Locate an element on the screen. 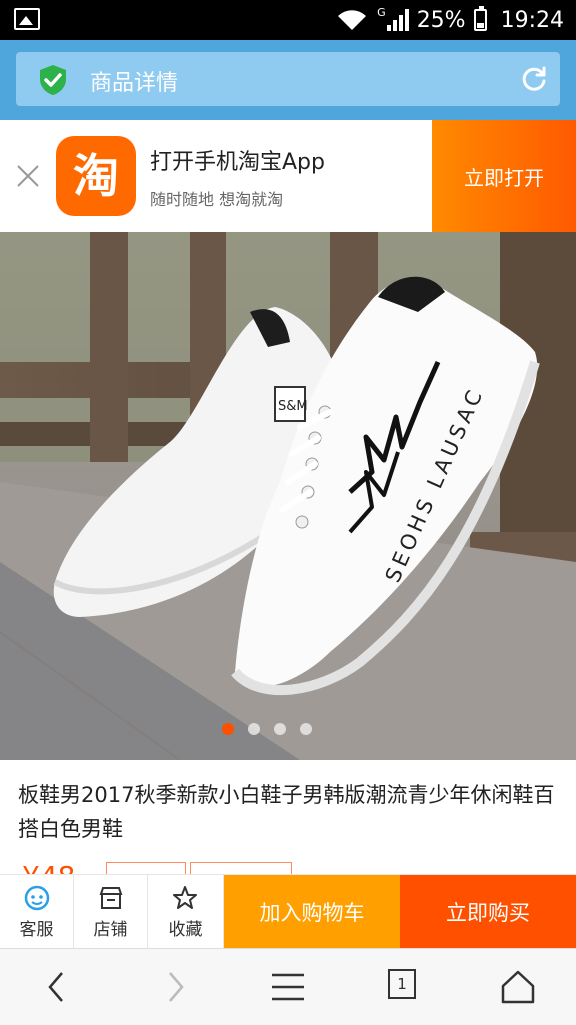  banner-subtitle: 随时随地 想淘就淘 is located at coordinates (217, 199).